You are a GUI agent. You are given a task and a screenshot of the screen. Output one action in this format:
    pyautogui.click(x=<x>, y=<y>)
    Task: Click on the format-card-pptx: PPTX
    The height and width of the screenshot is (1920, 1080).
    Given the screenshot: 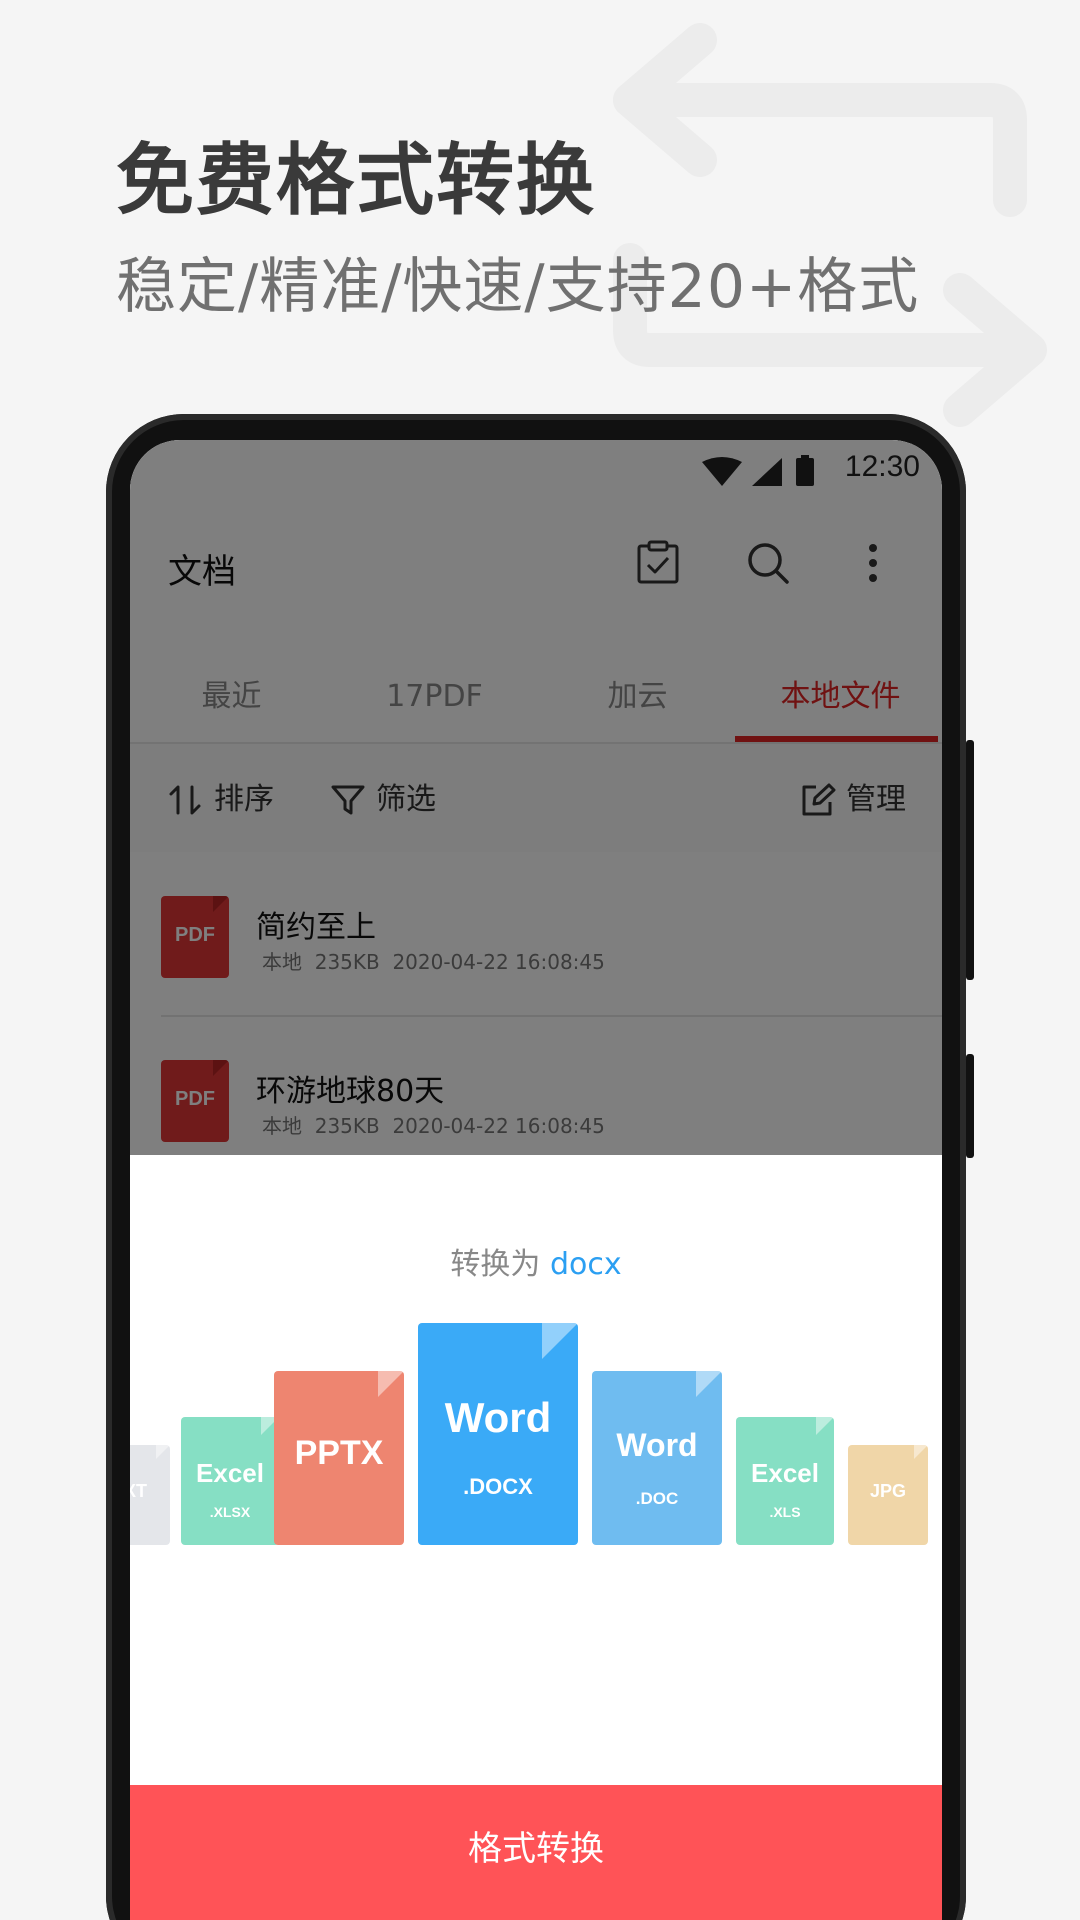 What is the action you would take?
    pyautogui.click(x=339, y=1458)
    